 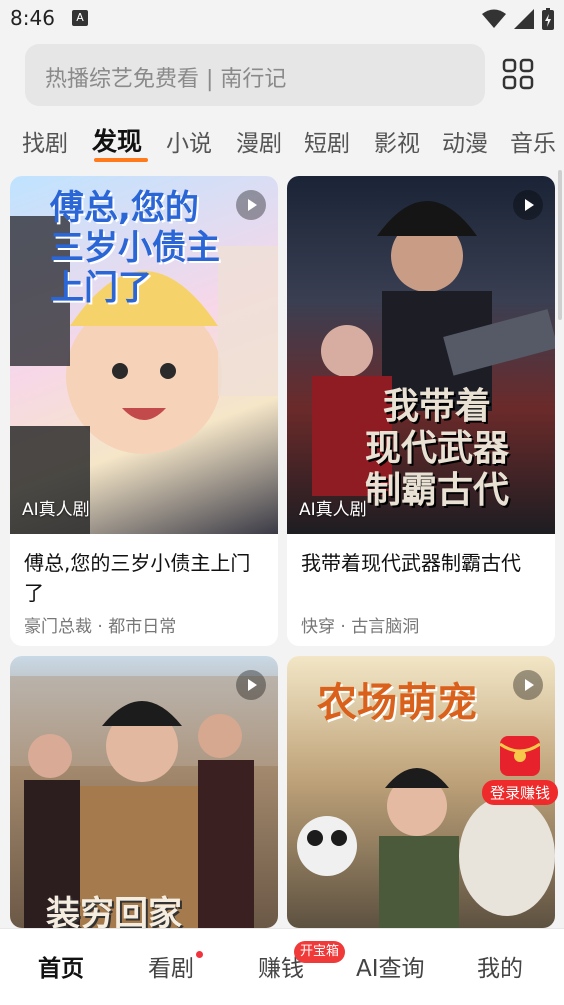 What do you see at coordinates (524, 19) in the screenshot?
I see `signal-icon` at bounding box center [524, 19].